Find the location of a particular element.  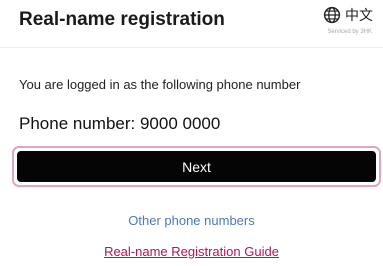

serviced-by-text: Serviced by 3HK is located at coordinates (349, 32).